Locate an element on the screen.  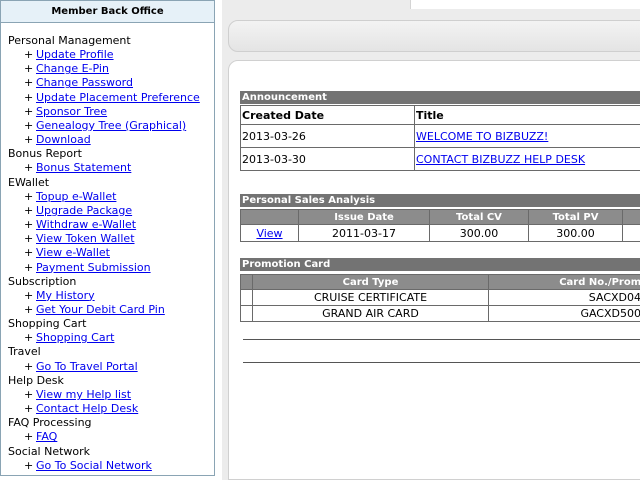
sidebar-item-label: Get Your Debit Card Pin is located at coordinates (100, 309).